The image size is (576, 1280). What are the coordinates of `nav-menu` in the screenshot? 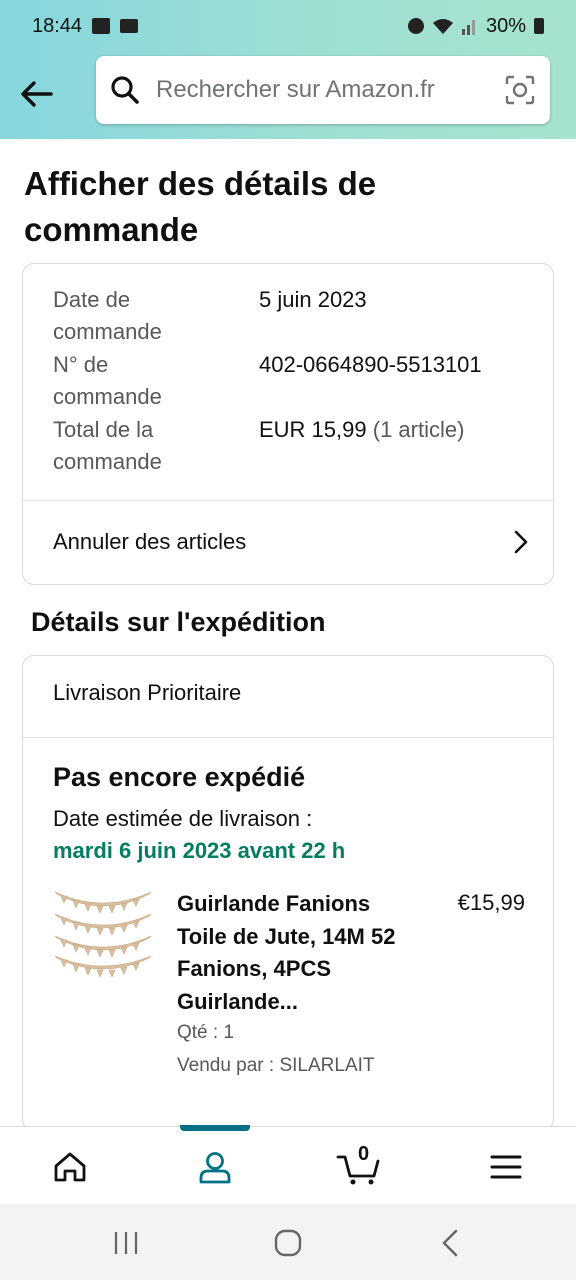 It's located at (506, 1167).